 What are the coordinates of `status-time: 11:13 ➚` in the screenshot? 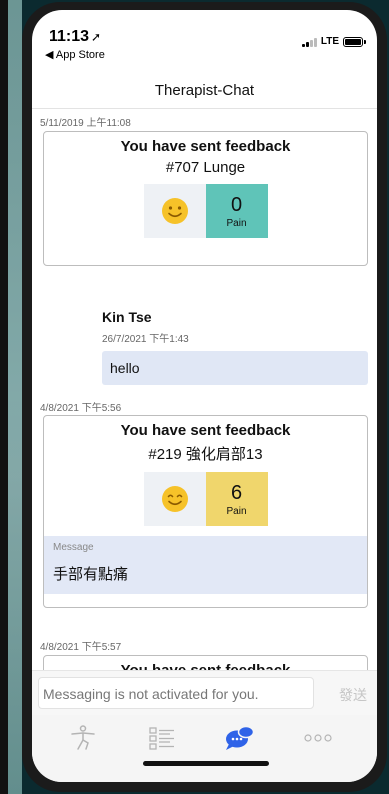 It's located at (75, 37).